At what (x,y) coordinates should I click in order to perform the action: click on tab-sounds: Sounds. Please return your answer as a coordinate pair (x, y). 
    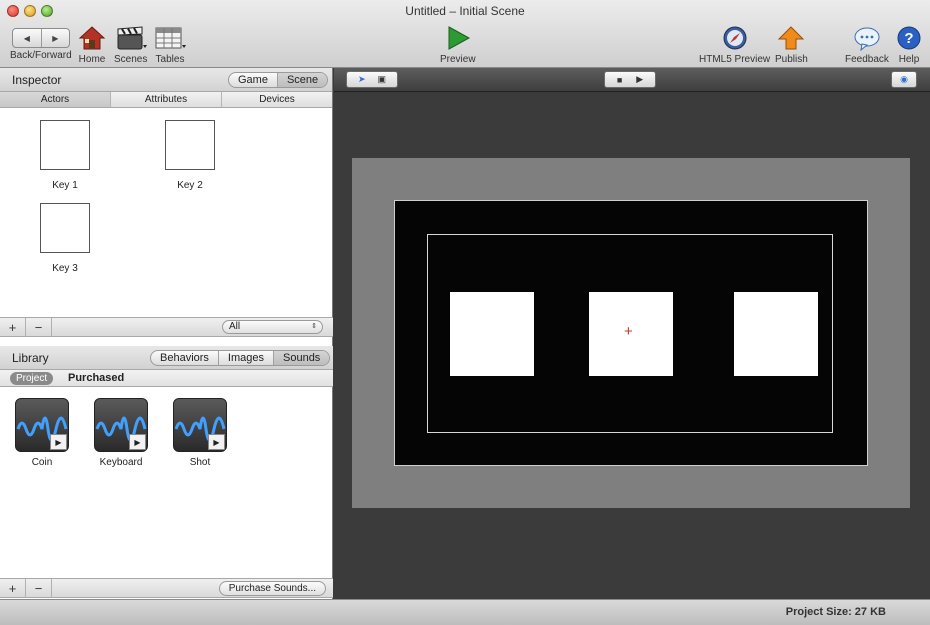
    Looking at the image, I should click on (301, 358).